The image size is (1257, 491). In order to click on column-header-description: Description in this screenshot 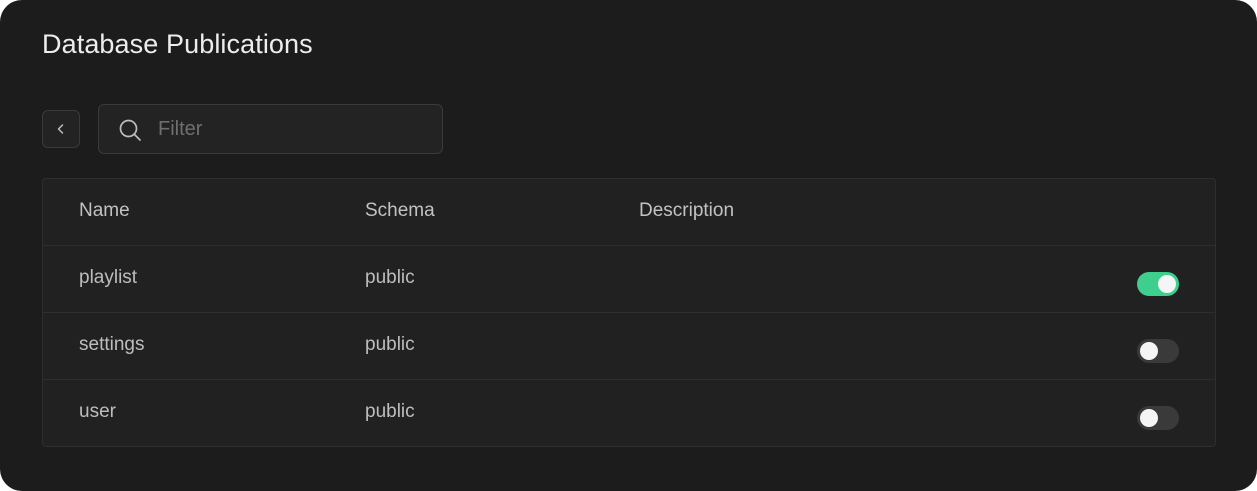, I will do `click(687, 210)`.